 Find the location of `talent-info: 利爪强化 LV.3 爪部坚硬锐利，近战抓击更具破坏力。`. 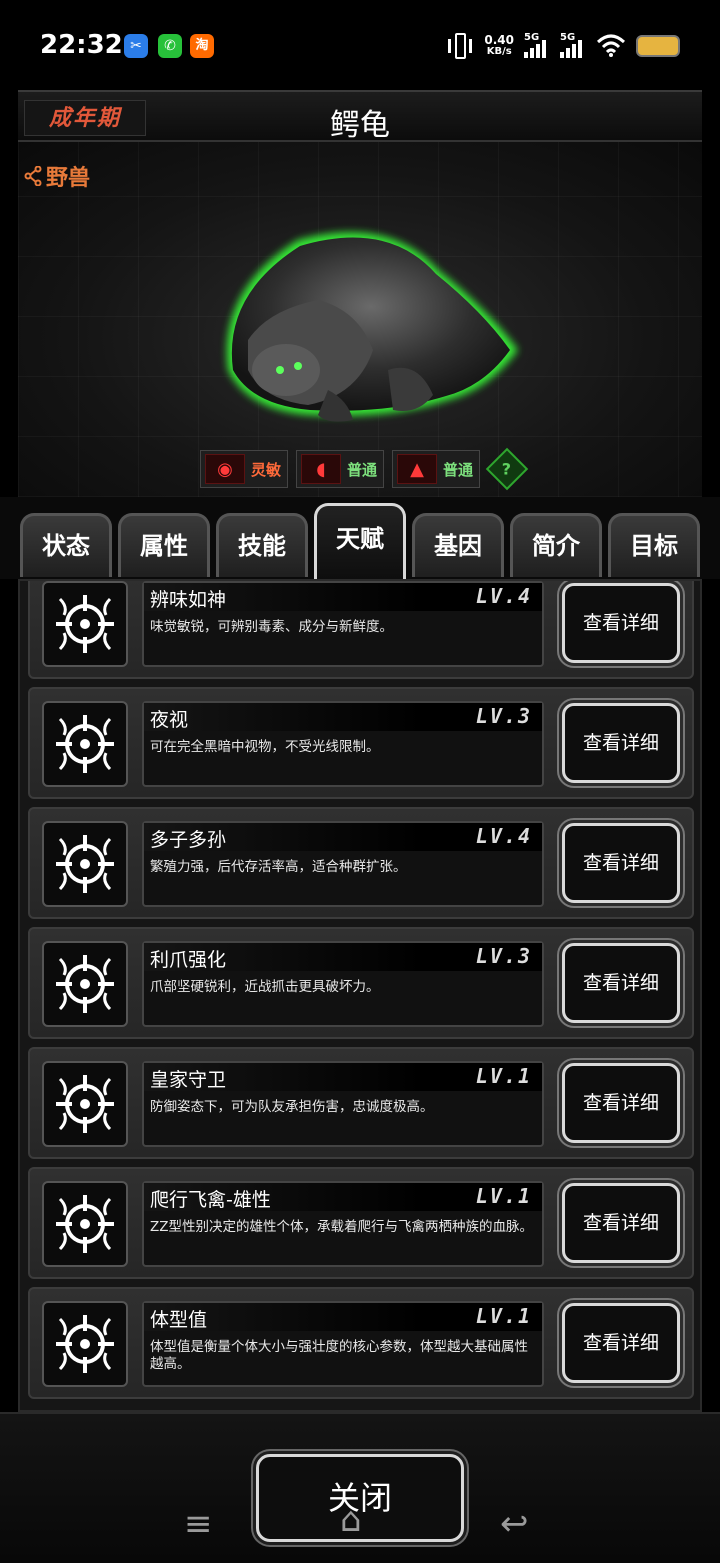

talent-info: 利爪强化 LV.3 爪部坚硬锐利，近战抓击更具破坏力。 is located at coordinates (343, 984).